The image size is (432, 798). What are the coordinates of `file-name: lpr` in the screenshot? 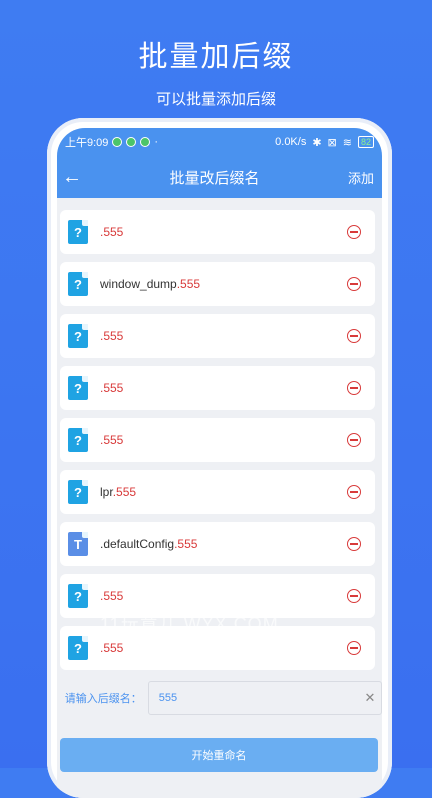 It's located at (106, 492).